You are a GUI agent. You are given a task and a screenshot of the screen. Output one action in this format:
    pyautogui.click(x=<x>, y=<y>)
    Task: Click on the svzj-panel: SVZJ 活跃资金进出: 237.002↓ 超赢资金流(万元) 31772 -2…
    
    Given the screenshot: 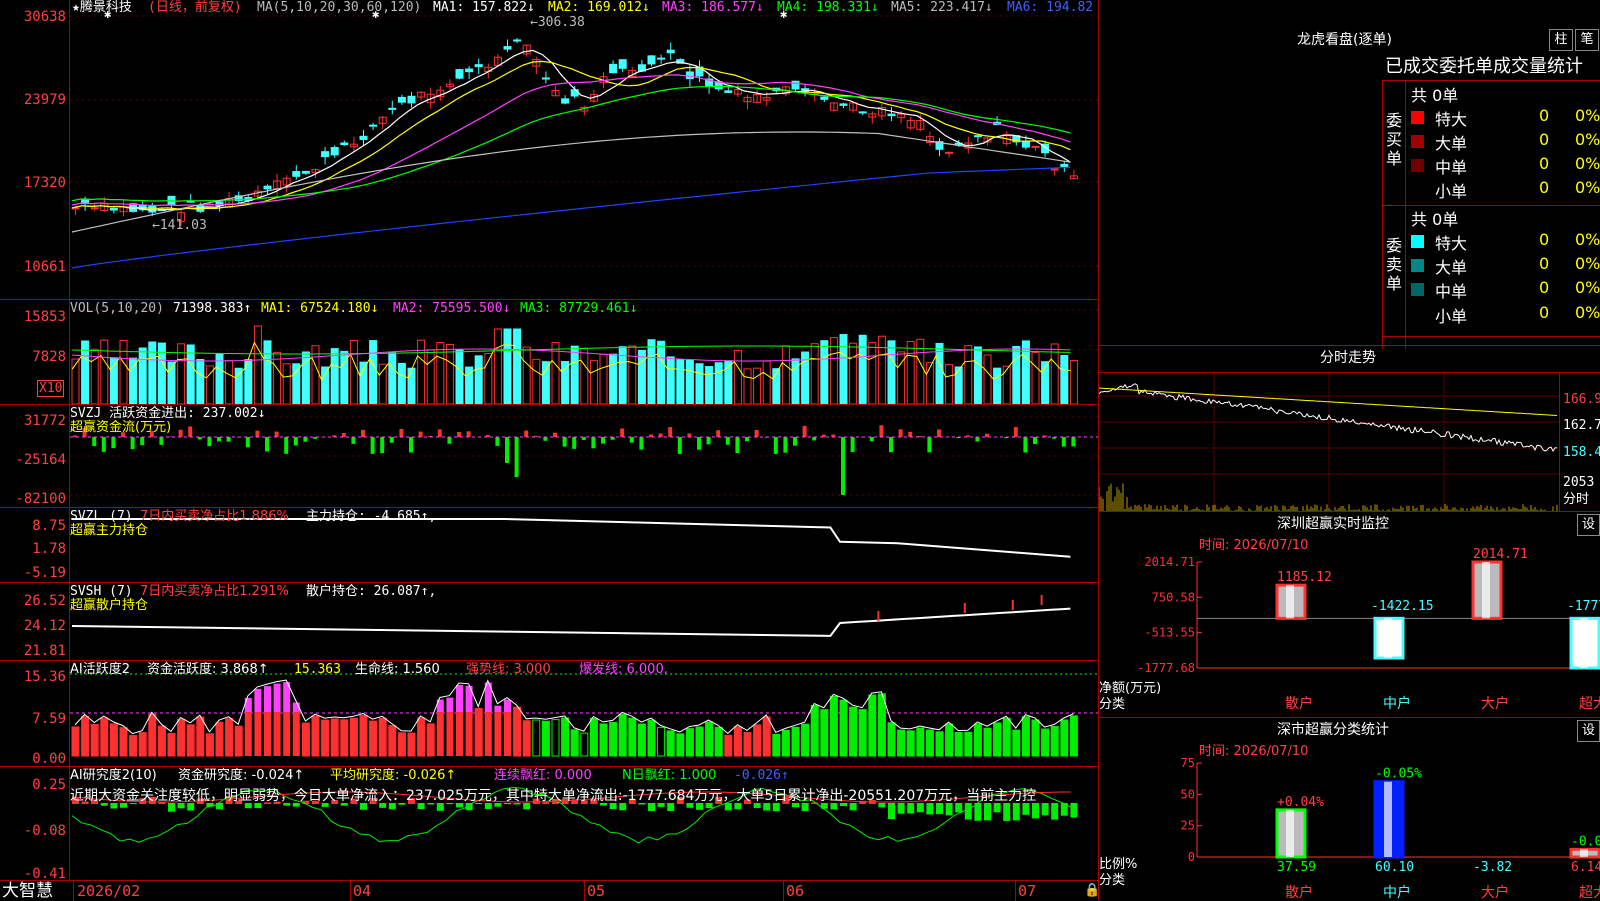 What is the action you would take?
    pyautogui.click(x=549, y=456)
    